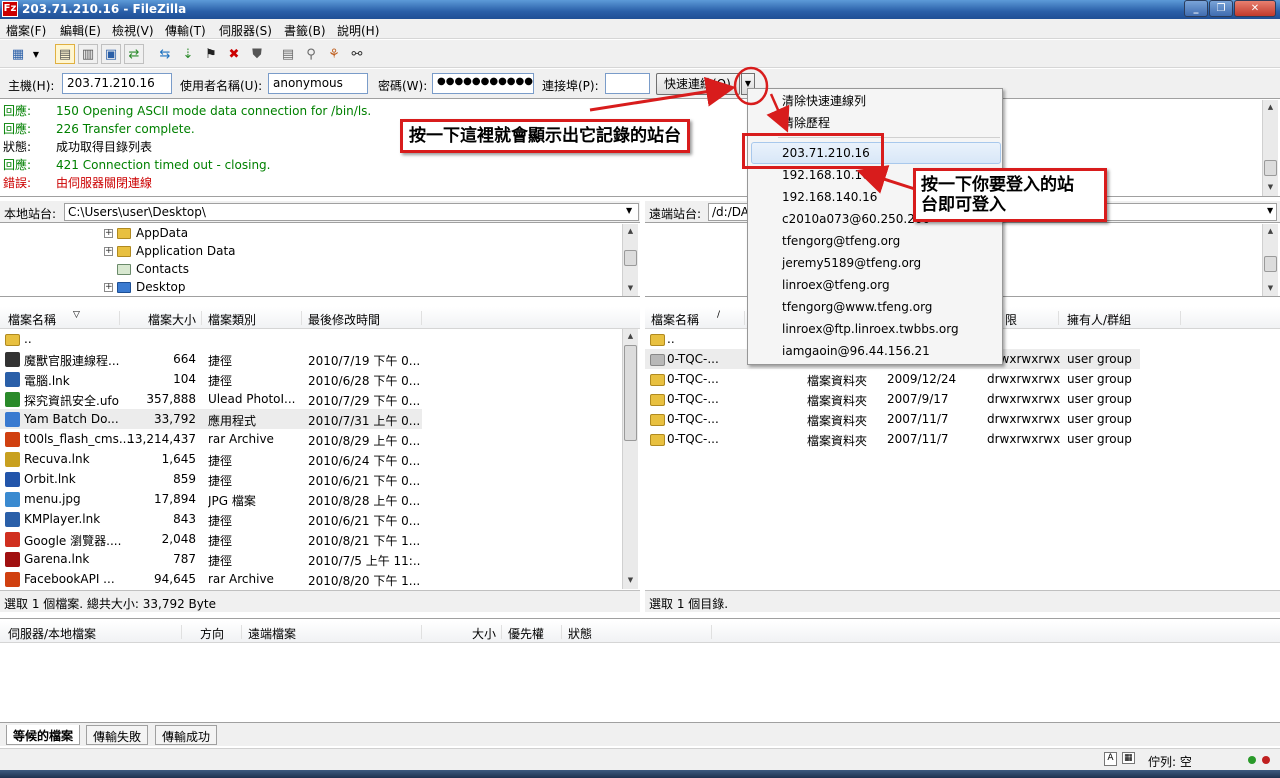 The width and height of the screenshot is (1280, 778). I want to click on password-input: ●●●●●●●●●●●●●, so click(483, 83).